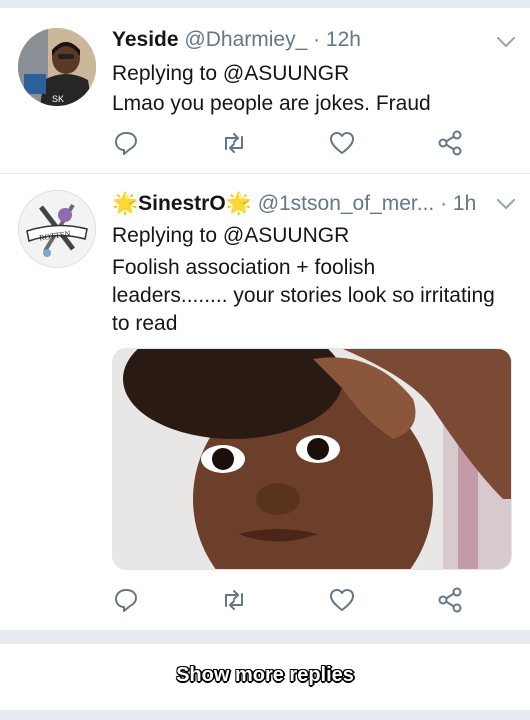 Image resolution: width=530 pixels, height=720 pixels. I want to click on rotten-logo-icon: ROTTEN, so click(57, 229).